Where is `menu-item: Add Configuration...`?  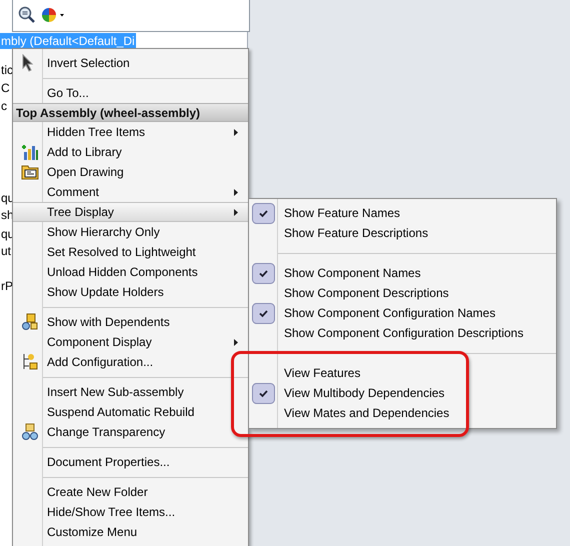
menu-item: Add Configuration... is located at coordinates (130, 362).